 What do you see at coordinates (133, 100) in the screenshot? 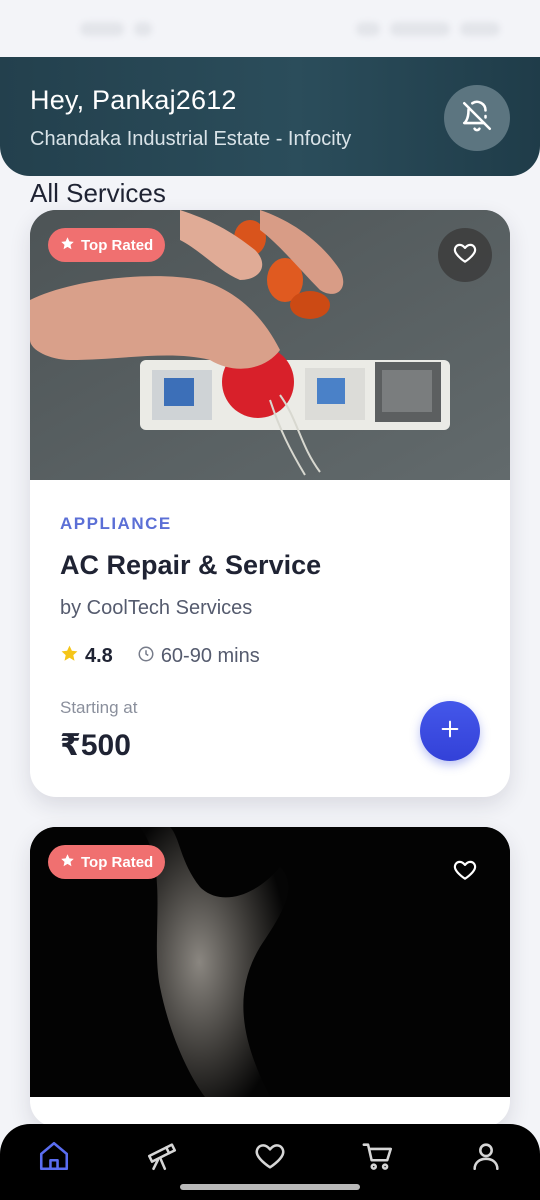
I see `greeting-text: Hey, Pankaj2612` at bounding box center [133, 100].